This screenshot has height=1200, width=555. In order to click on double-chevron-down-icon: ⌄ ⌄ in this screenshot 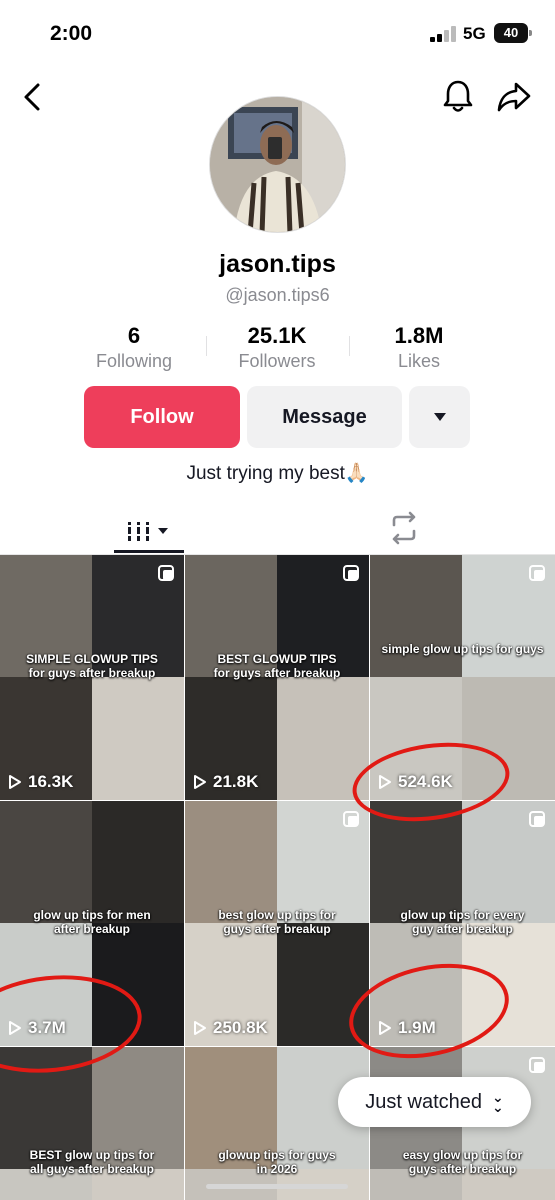, I will do `click(498, 1102)`.